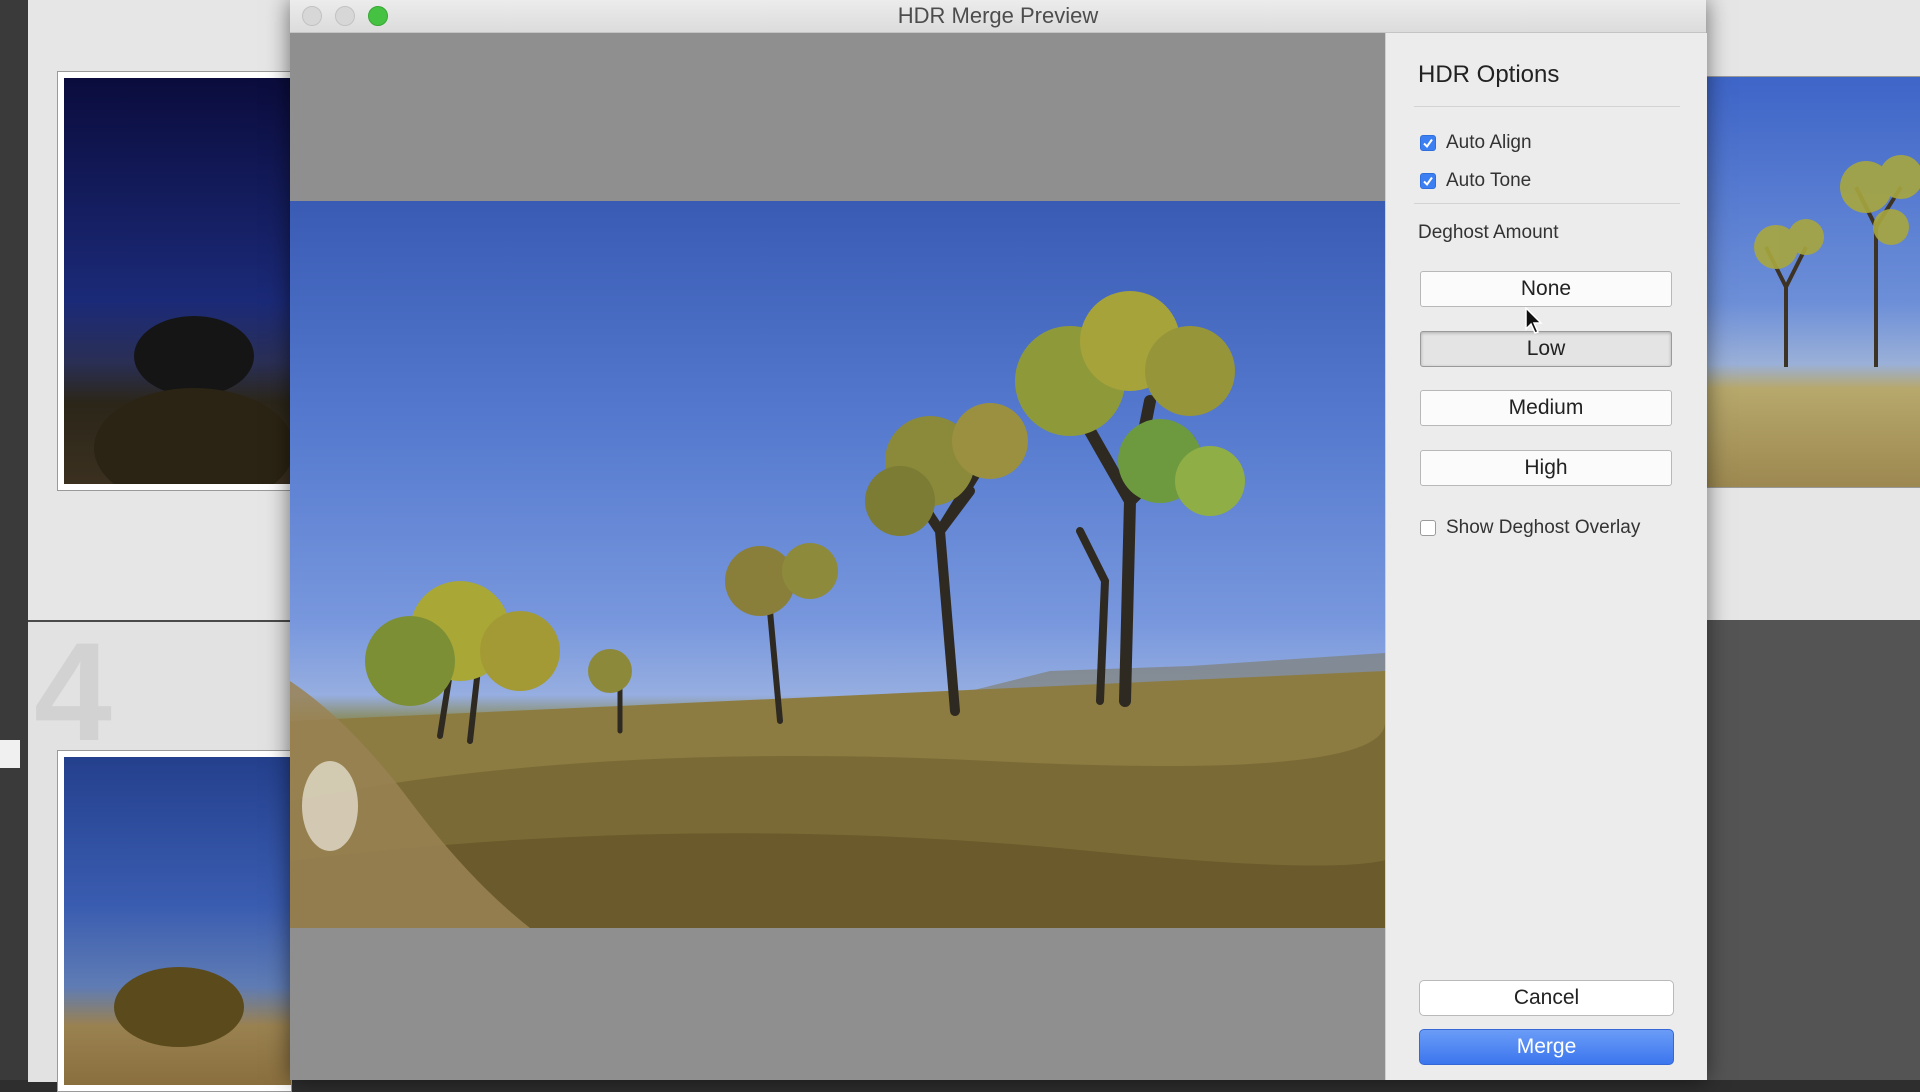  I want to click on left-panel-edge, so click(14, 540).